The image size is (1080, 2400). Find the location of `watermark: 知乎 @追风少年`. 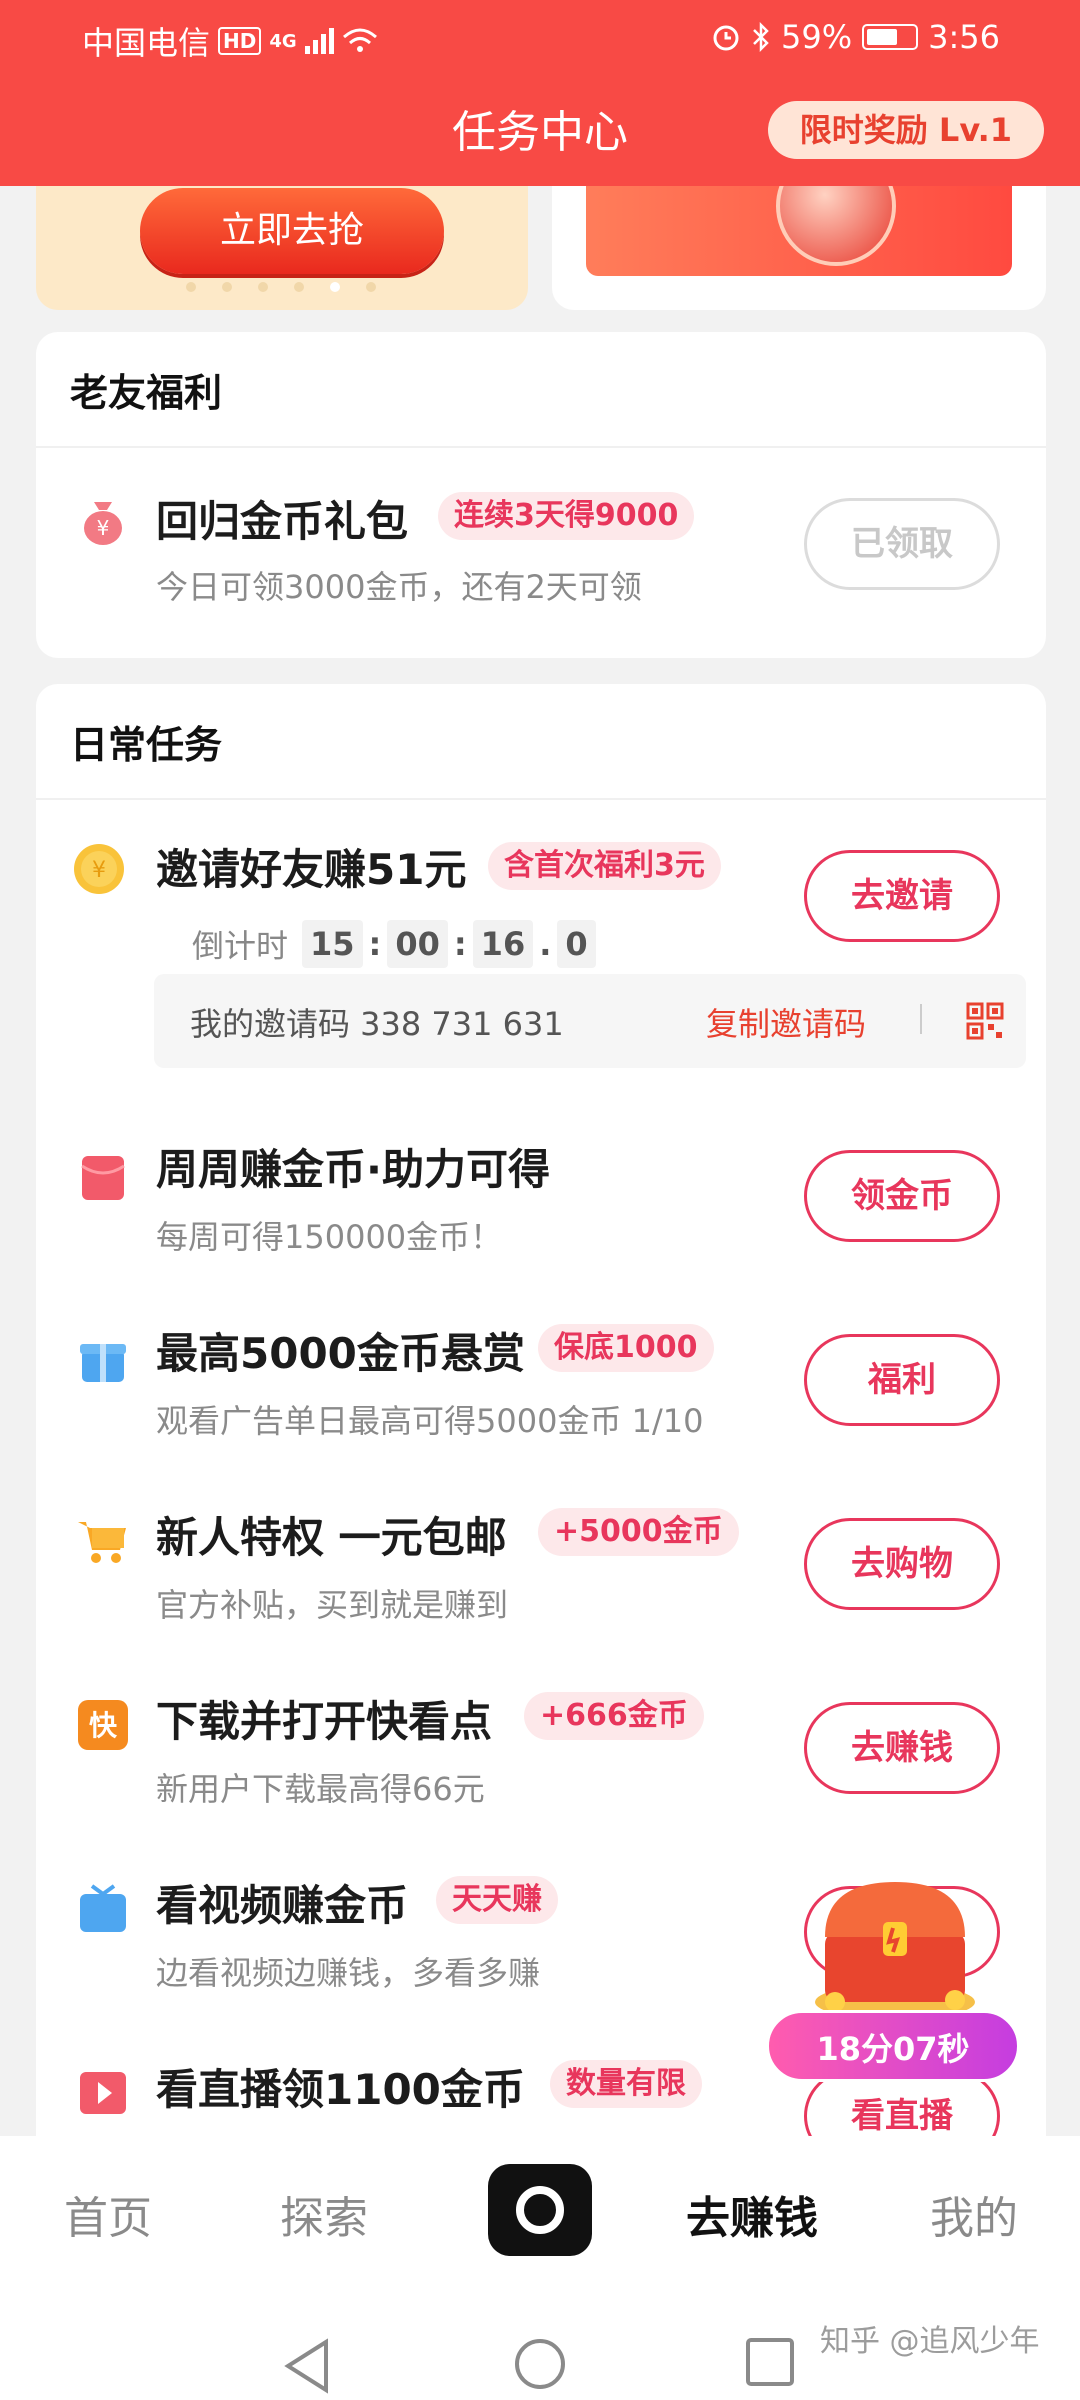

watermark: 知乎 @追风少年 is located at coordinates (930, 2341).